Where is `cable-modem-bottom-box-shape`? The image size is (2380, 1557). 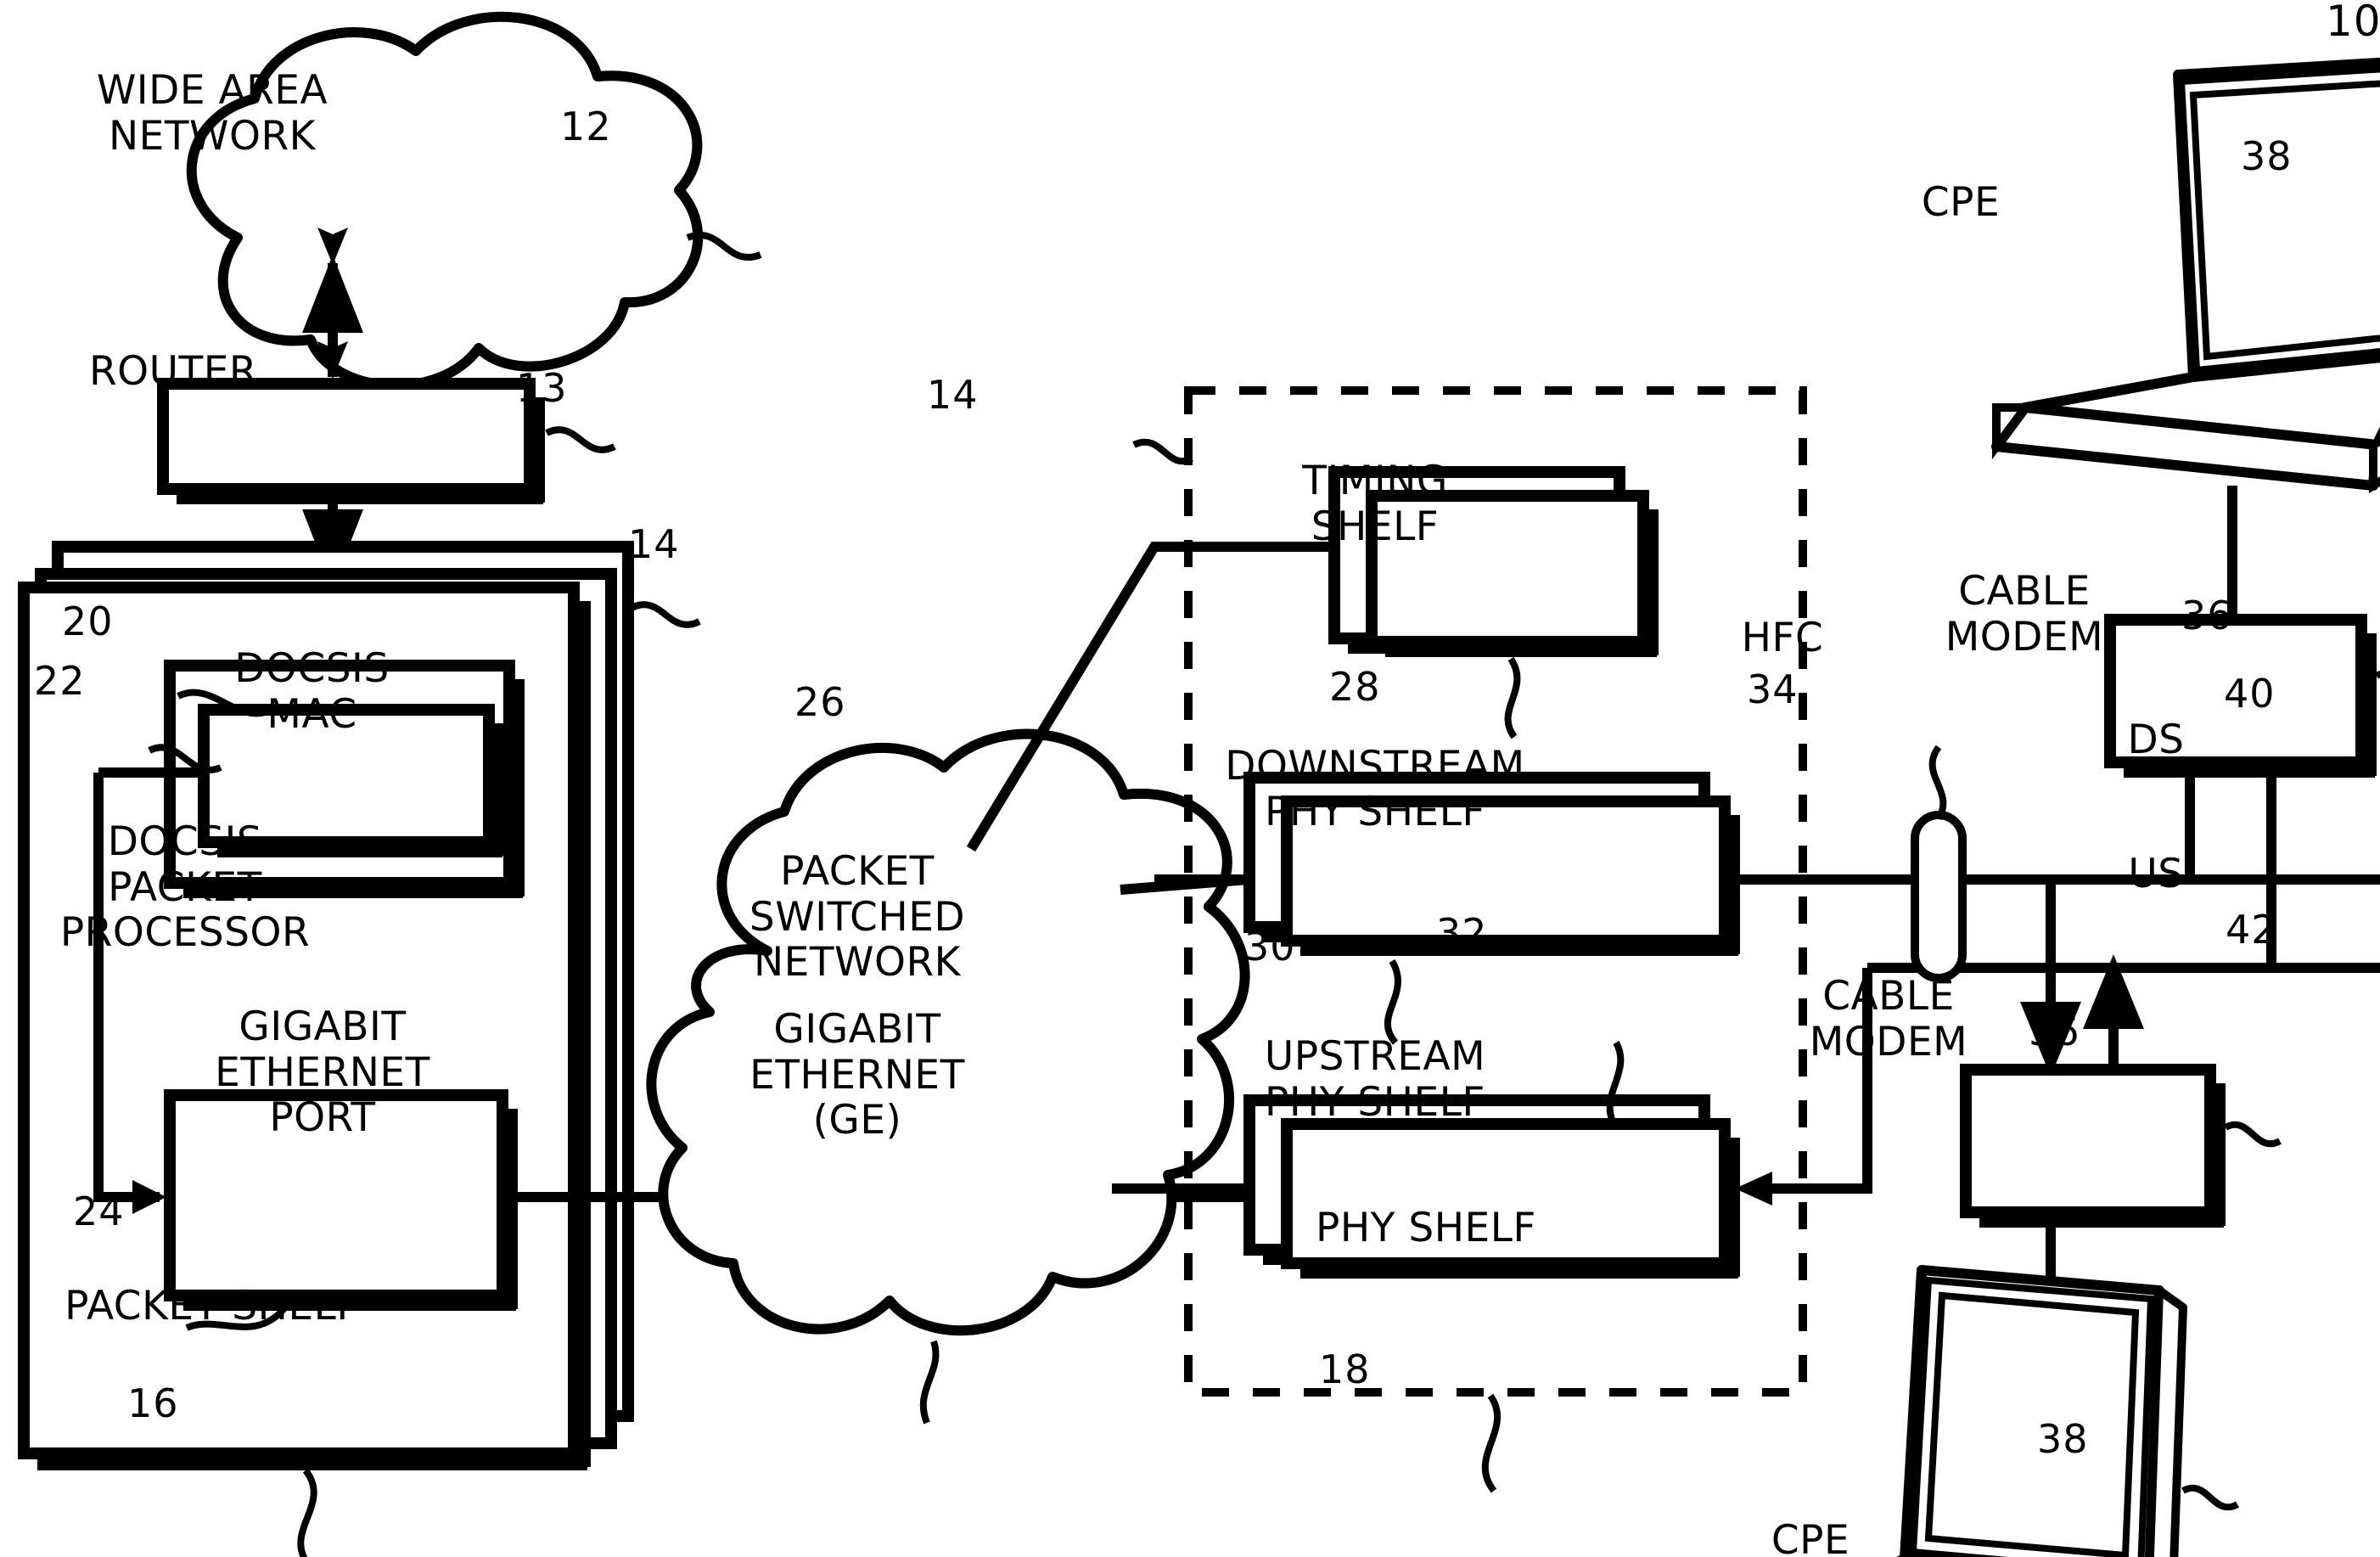 cable-modem-bottom-box-shape is located at coordinates (2093, 1146).